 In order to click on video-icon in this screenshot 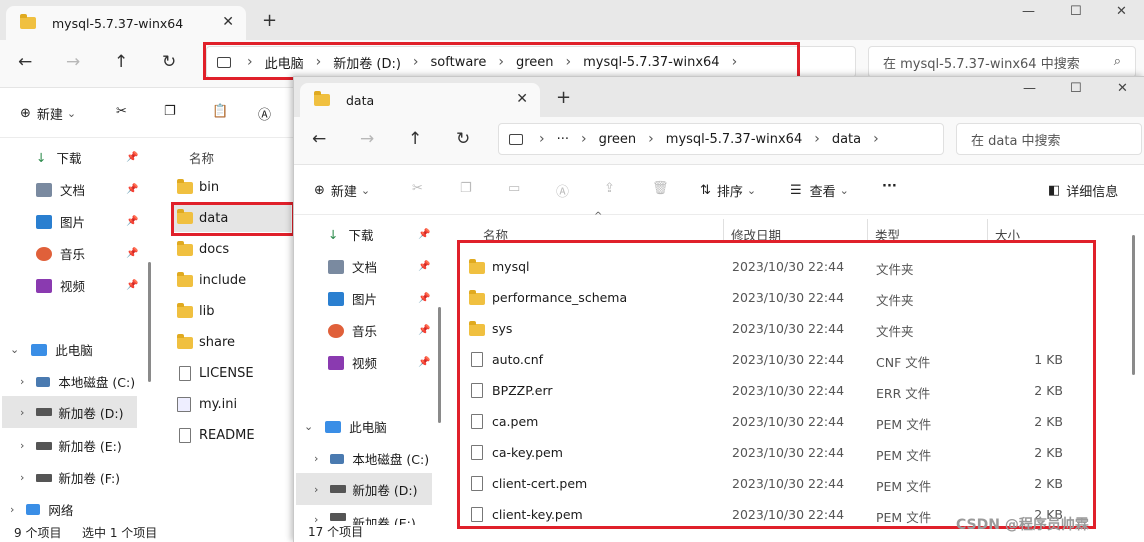, I will do `click(44, 285)`.